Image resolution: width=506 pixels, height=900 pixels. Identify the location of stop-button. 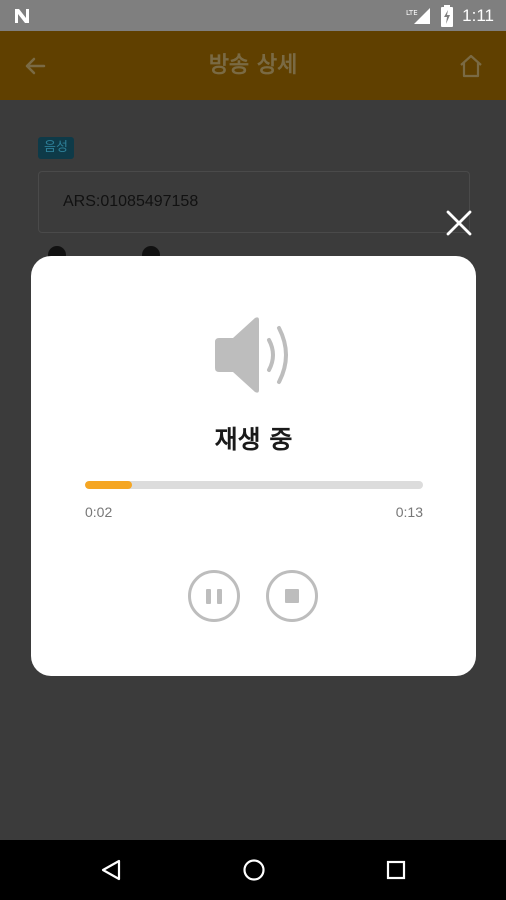
(292, 596).